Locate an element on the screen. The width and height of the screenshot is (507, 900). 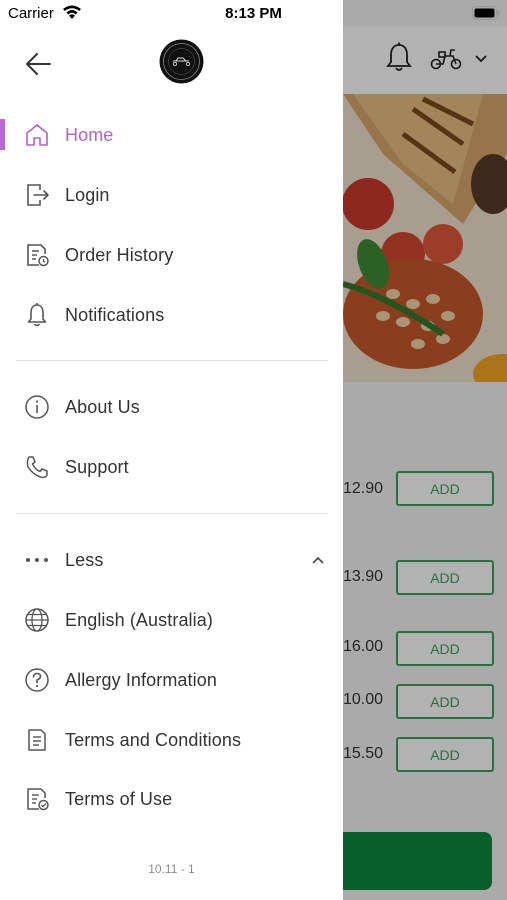
home-icon is located at coordinates (37, 135).